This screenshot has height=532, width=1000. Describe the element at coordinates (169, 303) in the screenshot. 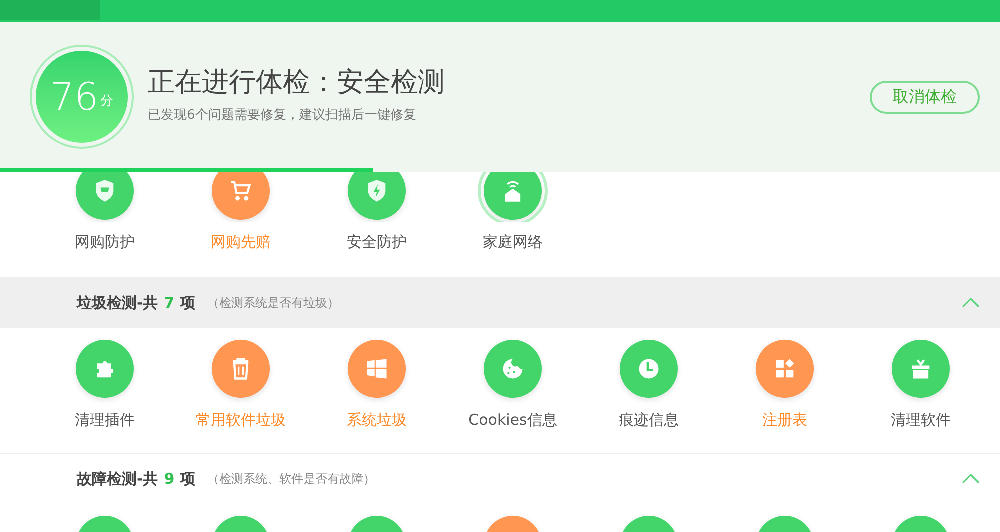

I see `section-count: 7` at that location.